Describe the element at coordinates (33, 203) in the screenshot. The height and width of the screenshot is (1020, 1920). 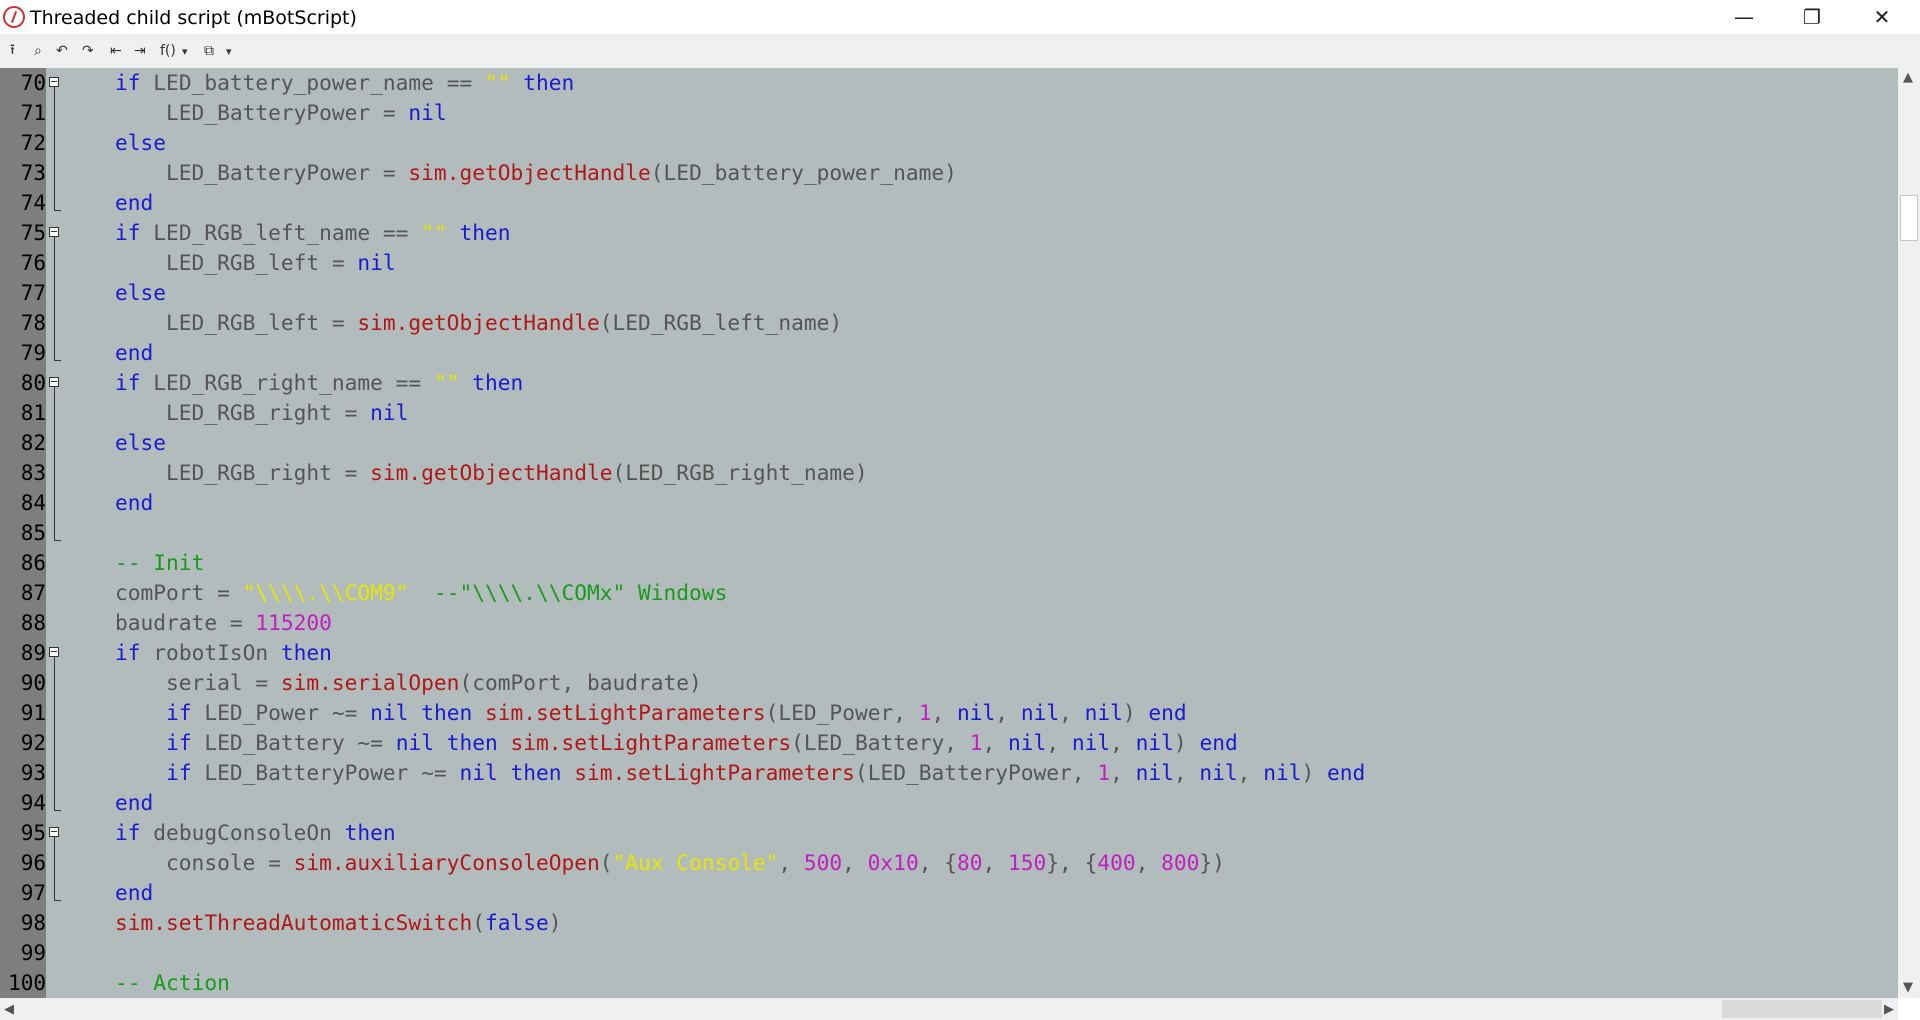
I see `line-number: 74` at that location.